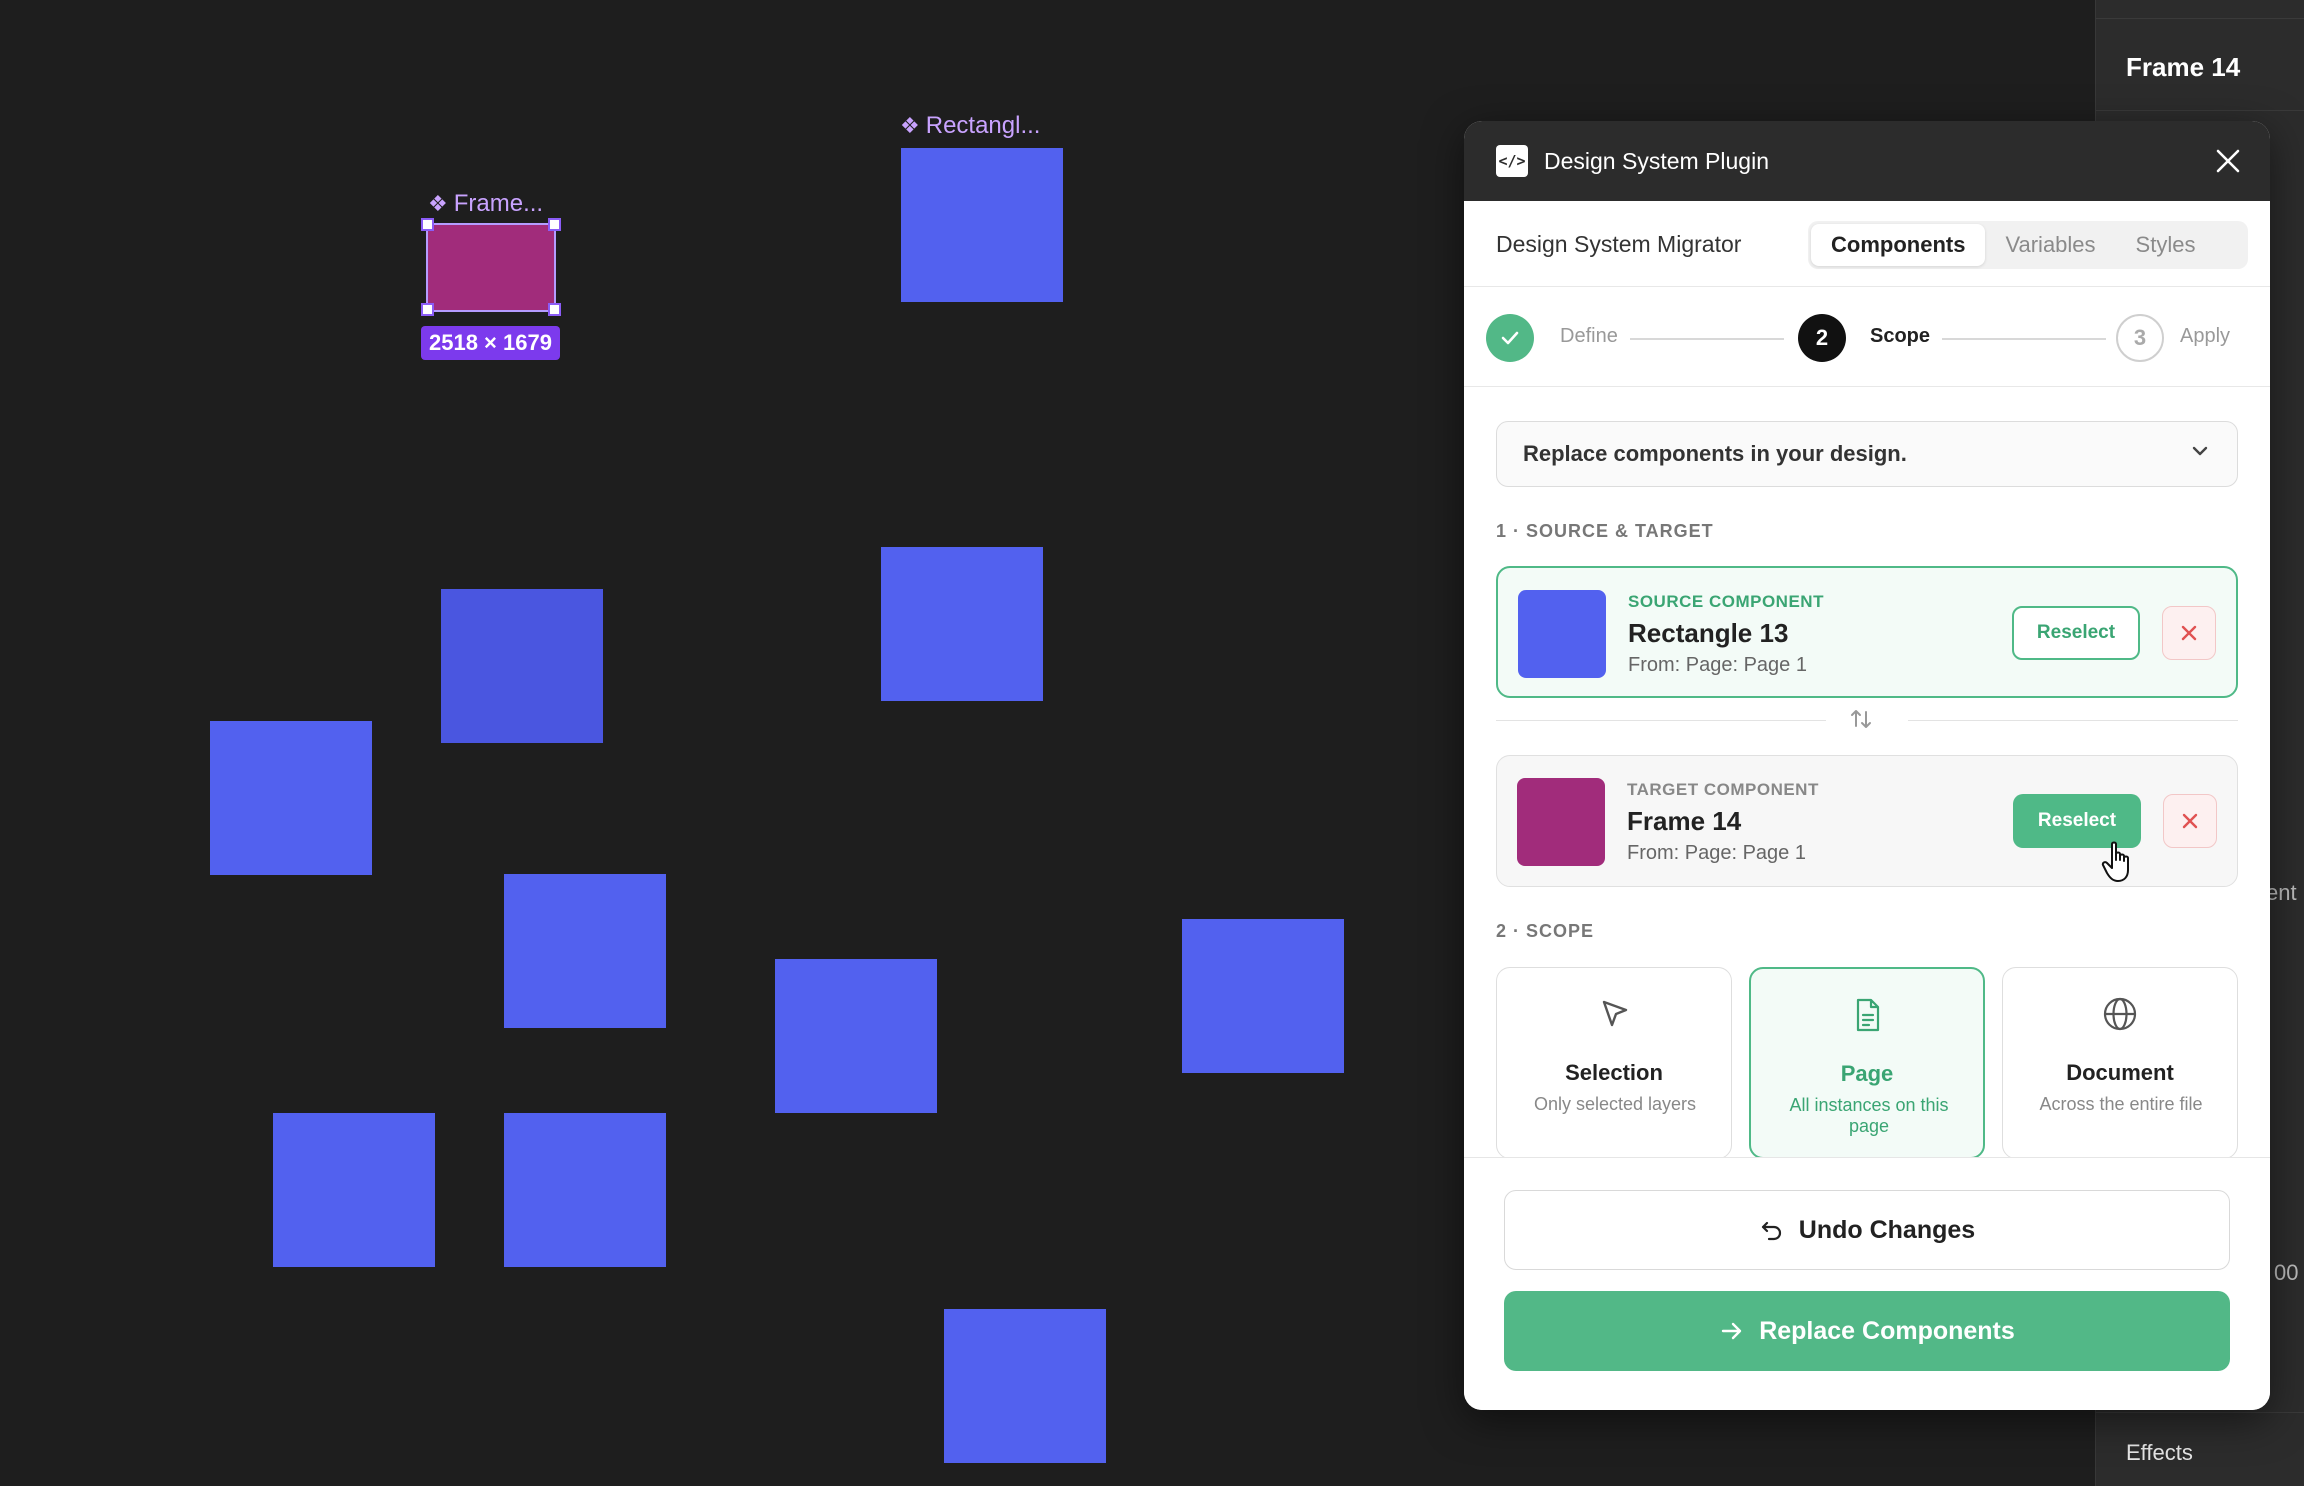 The image size is (2304, 1486). What do you see at coordinates (2050, 245) in the screenshot?
I see `tab-variables: Variables` at bounding box center [2050, 245].